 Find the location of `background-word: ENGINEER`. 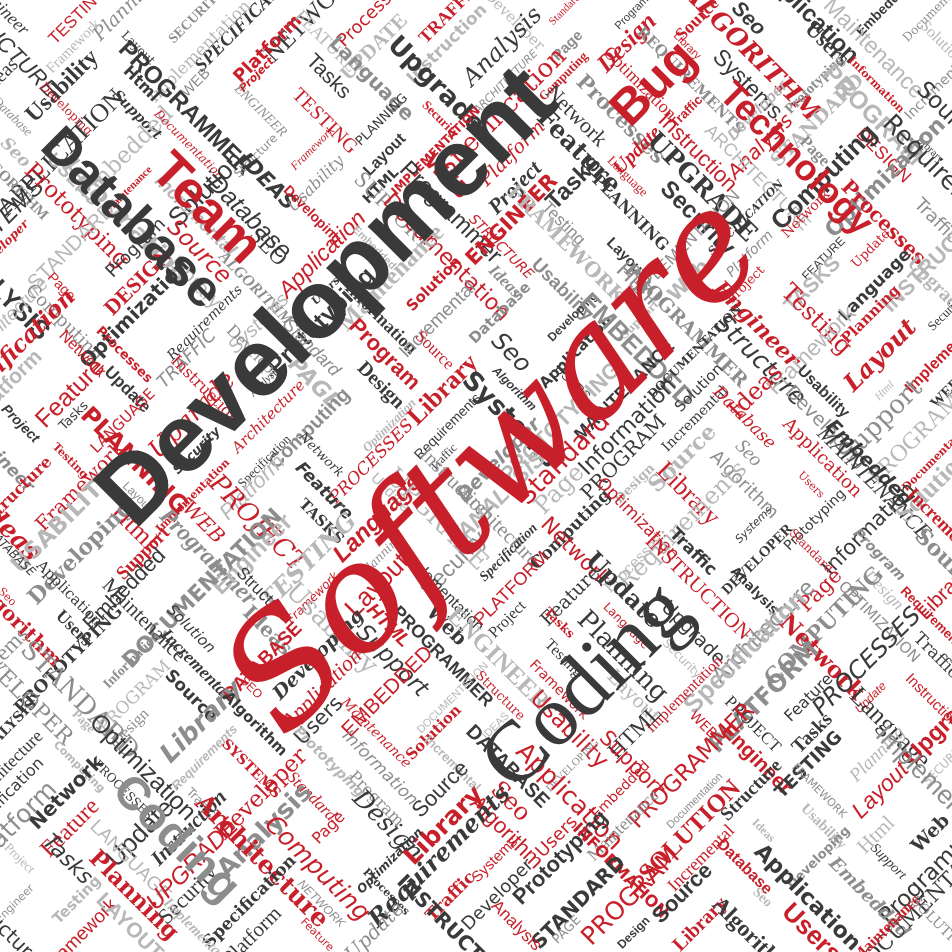

background-word: ENGINEER is located at coordinates (259, 110).